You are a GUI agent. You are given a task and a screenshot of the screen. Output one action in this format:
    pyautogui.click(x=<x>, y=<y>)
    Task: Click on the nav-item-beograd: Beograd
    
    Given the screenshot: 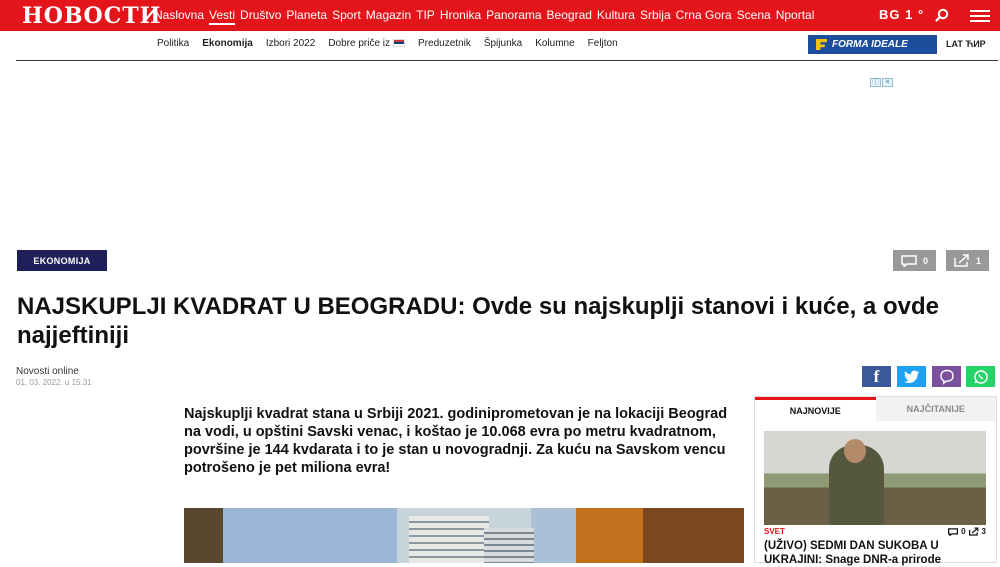 What is the action you would take?
    pyautogui.click(x=569, y=16)
    